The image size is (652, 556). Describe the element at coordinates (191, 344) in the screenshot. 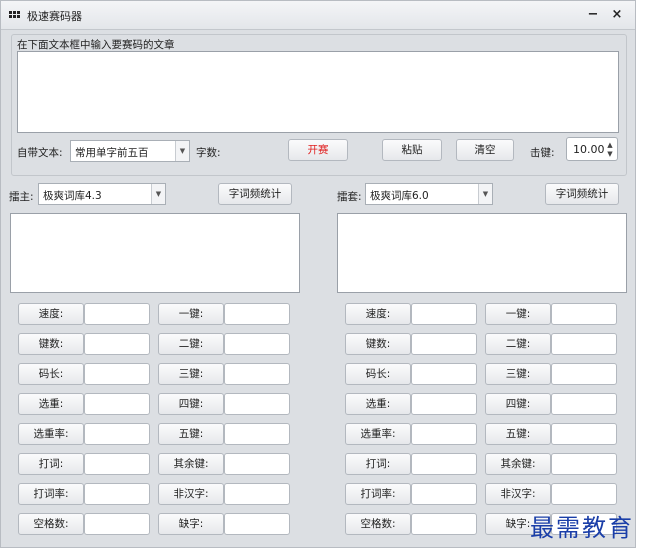

I see `left-stat-label-col2-1: 二键:` at that location.